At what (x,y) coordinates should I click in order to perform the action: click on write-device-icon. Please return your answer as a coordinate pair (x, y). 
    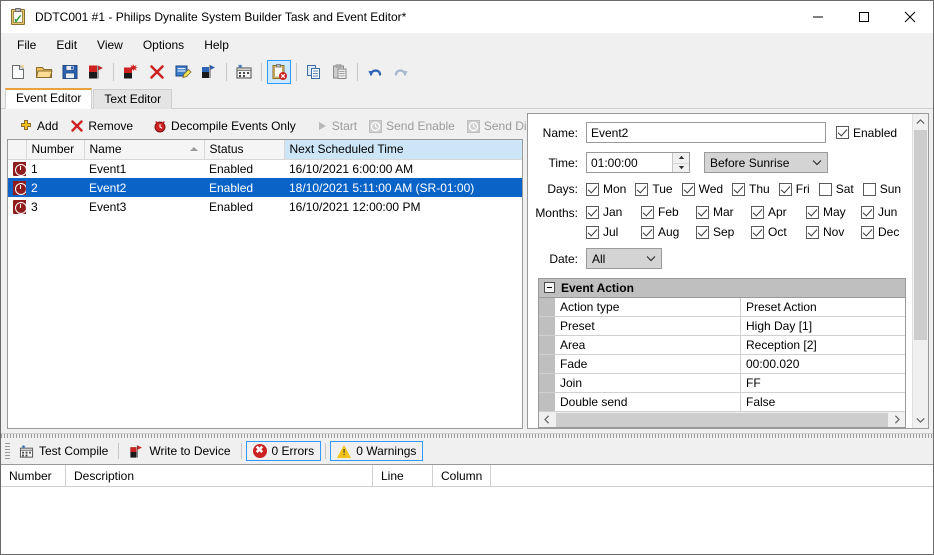
    Looking at the image, I should click on (209, 72).